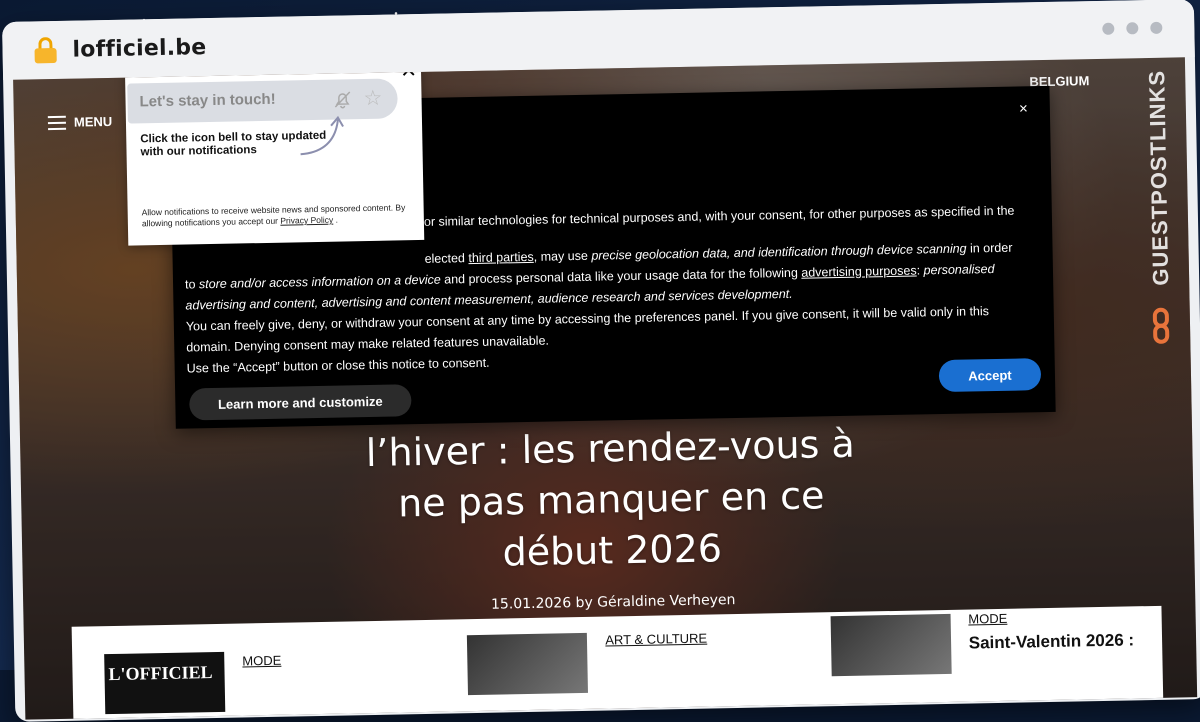  I want to click on privacy-policy-link: Privacy Policy, so click(306, 220).